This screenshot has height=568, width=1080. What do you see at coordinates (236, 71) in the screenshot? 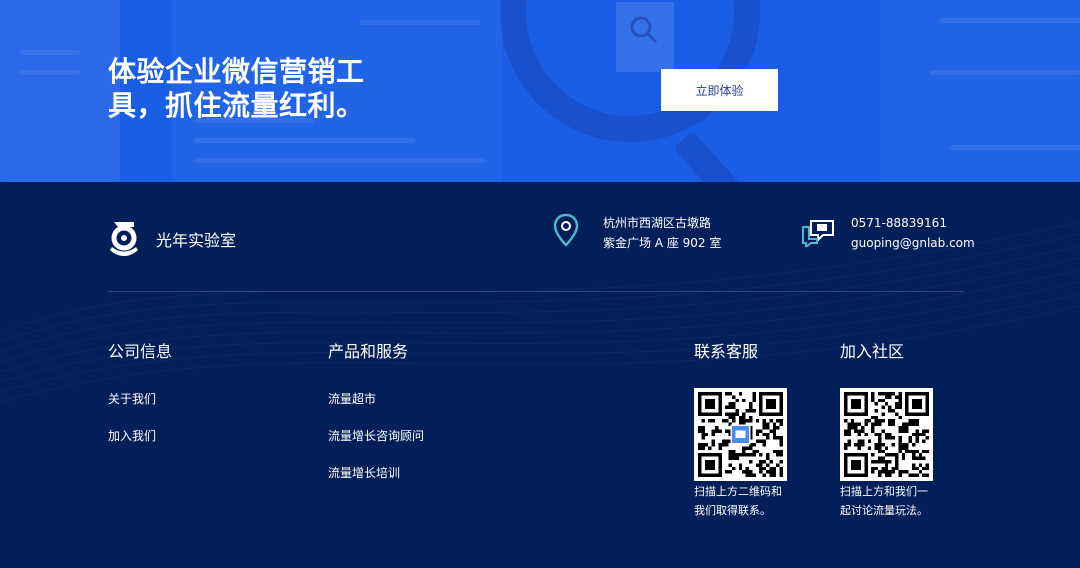
I see `hero-title-line1: 体验企业微信营销工` at bounding box center [236, 71].